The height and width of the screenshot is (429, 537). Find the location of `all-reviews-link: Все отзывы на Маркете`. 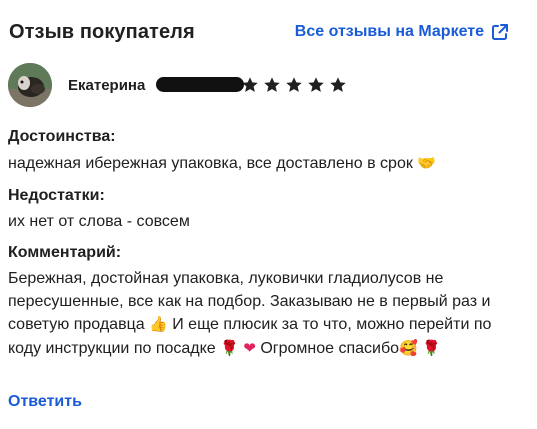

all-reviews-link: Все отзывы на Маркете is located at coordinates (402, 32).